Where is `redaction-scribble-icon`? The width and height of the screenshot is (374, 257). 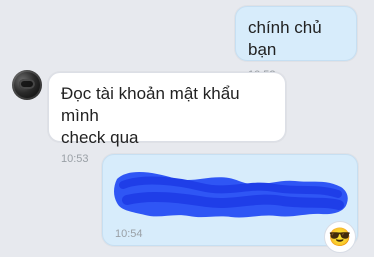
redaction-scribble-icon is located at coordinates (231, 194).